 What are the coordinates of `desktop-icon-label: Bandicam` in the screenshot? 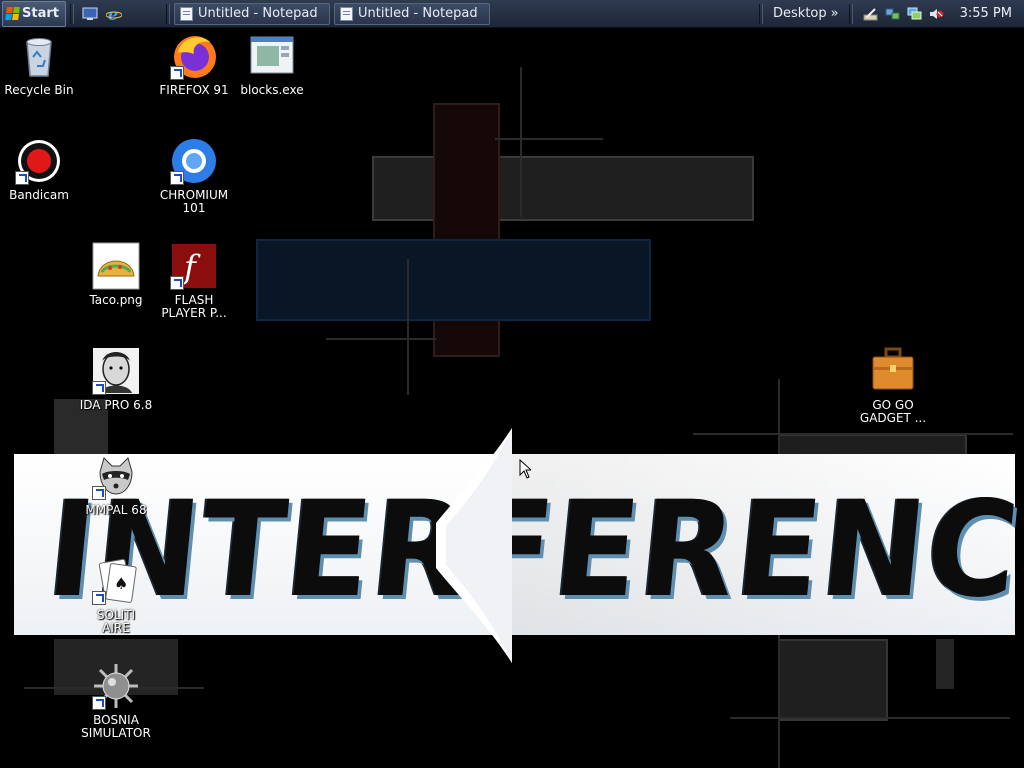 It's located at (39, 195).